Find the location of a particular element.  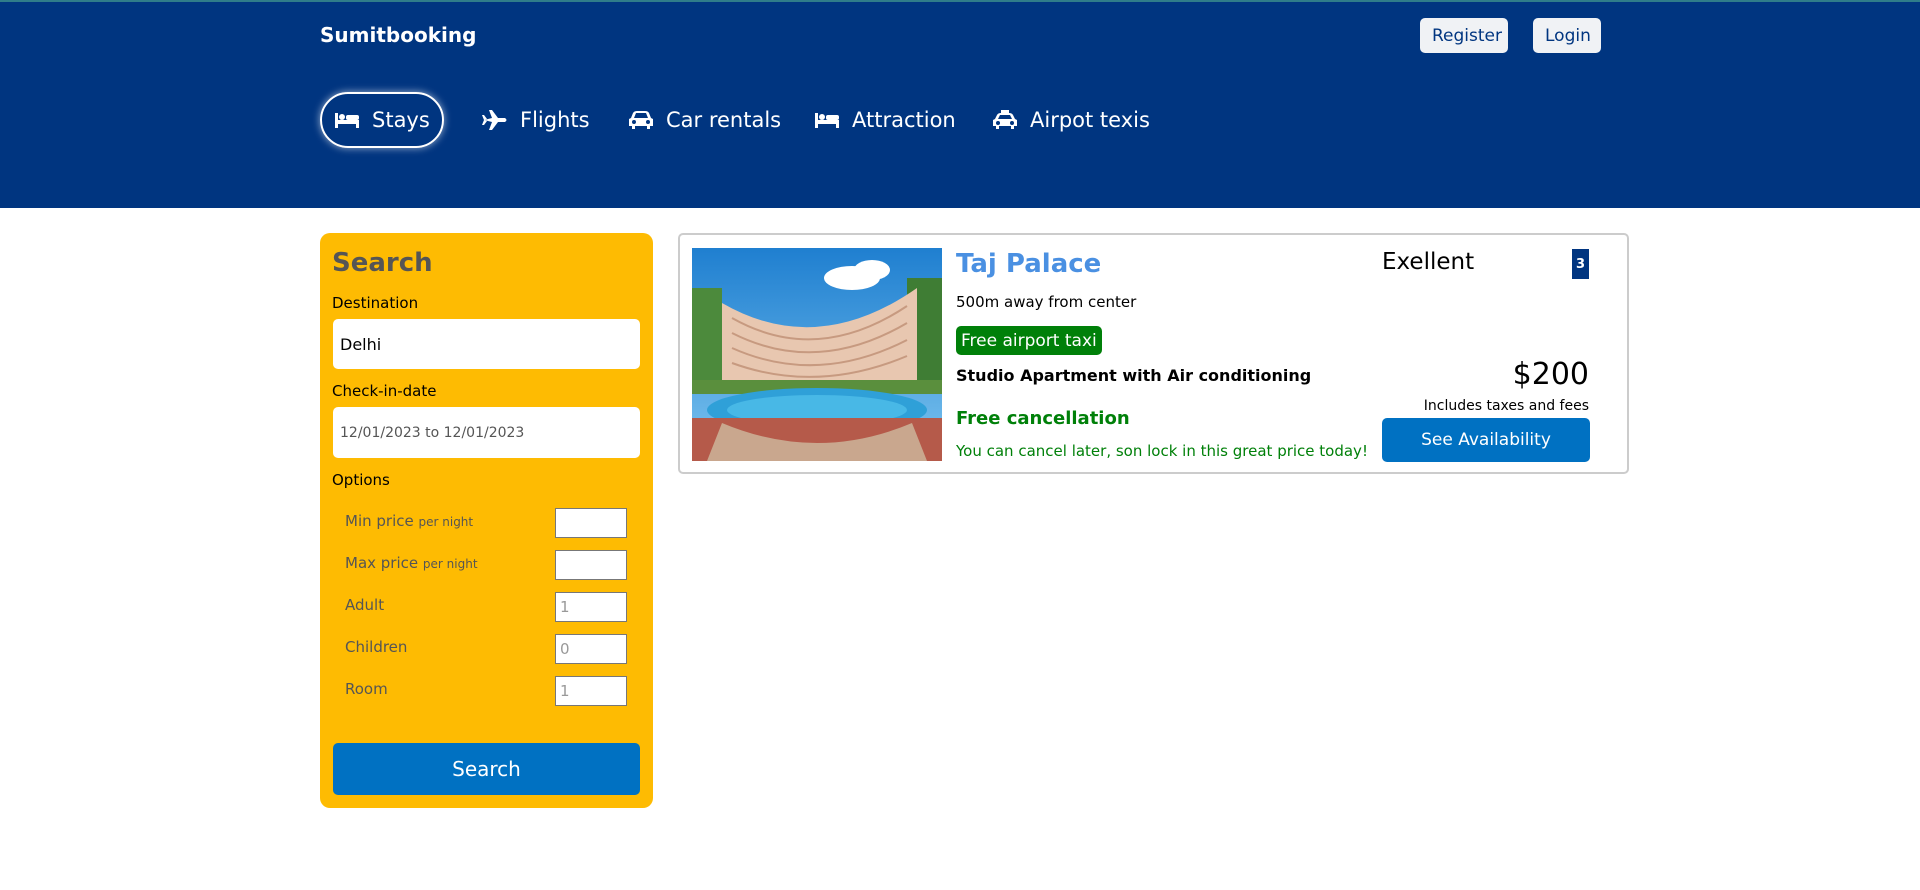

children-input: 0 is located at coordinates (591, 649).